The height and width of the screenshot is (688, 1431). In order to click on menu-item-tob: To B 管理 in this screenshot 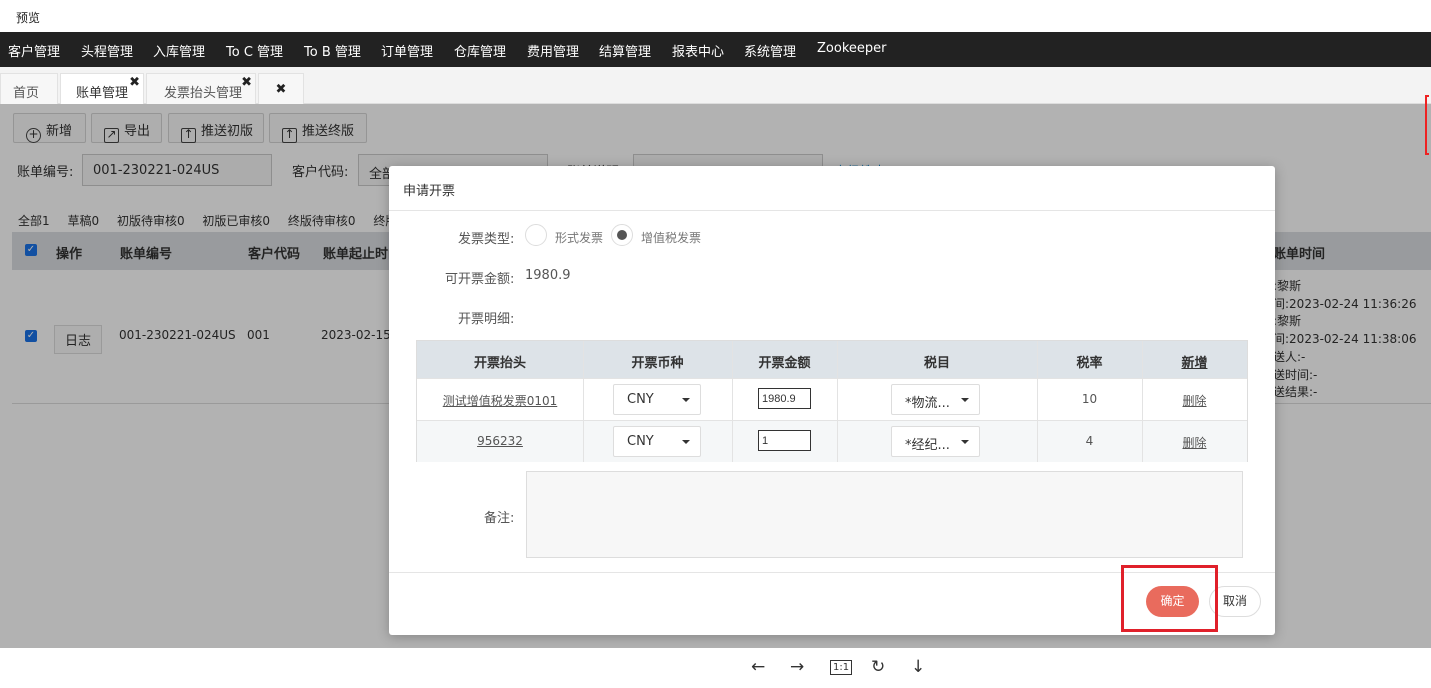, I will do `click(332, 50)`.